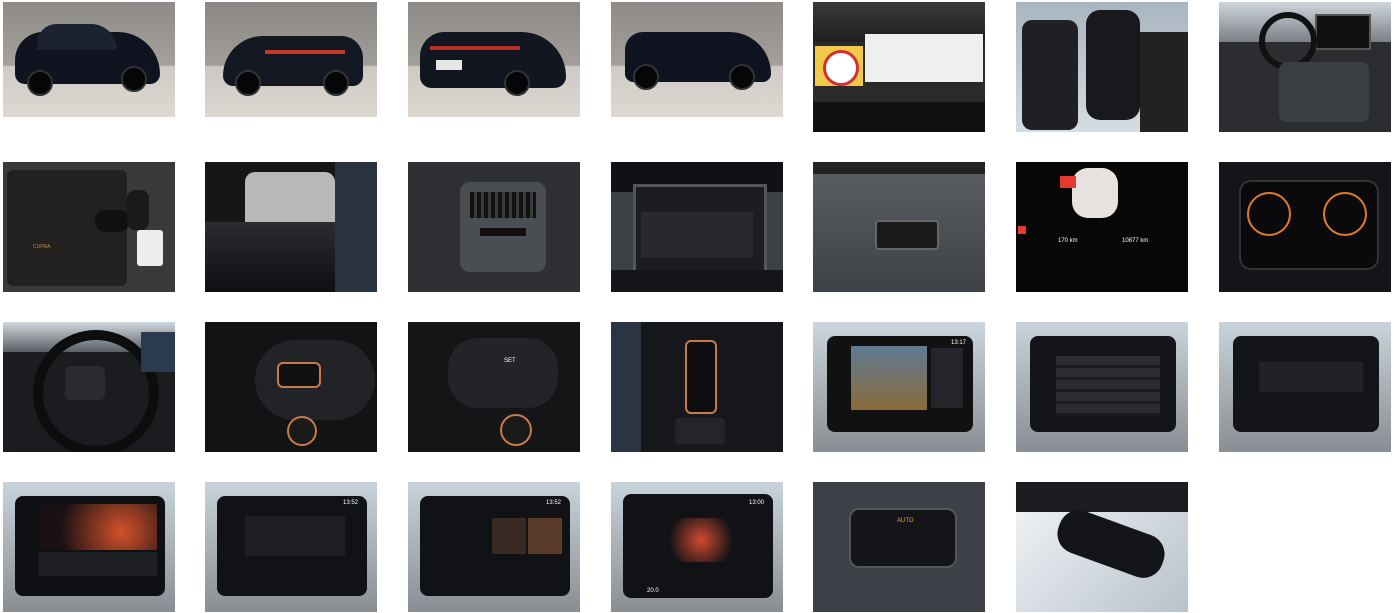  Describe the element at coordinates (757, 503) in the screenshot. I see `screen-time-4: 13:00` at that location.